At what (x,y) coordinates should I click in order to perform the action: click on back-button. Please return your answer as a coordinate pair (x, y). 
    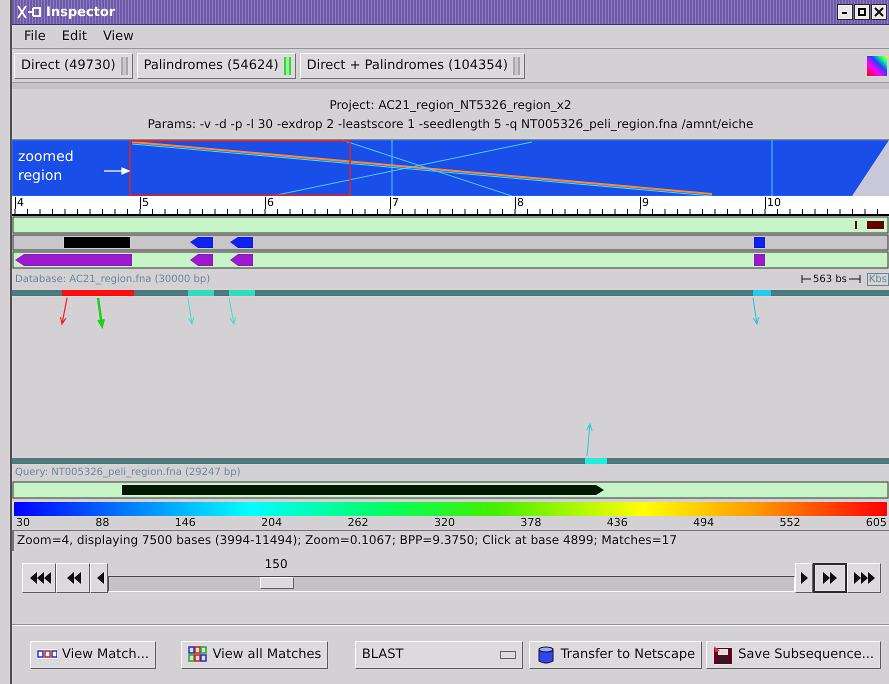
    Looking at the image, I should click on (99, 578).